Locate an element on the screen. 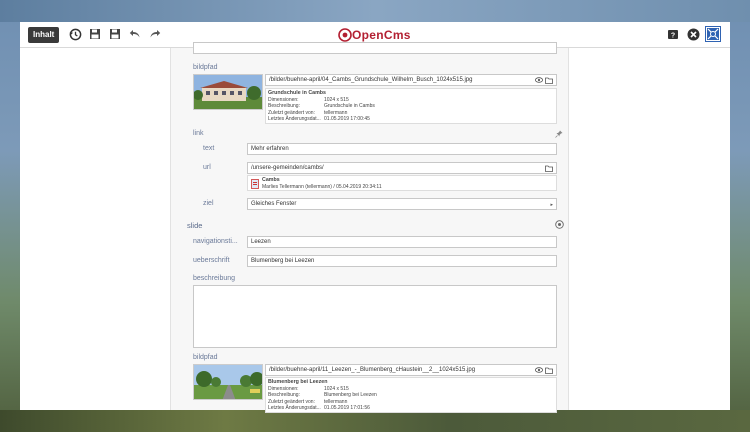 The image size is (750, 432). help-icon: ? is located at coordinates (673, 34).